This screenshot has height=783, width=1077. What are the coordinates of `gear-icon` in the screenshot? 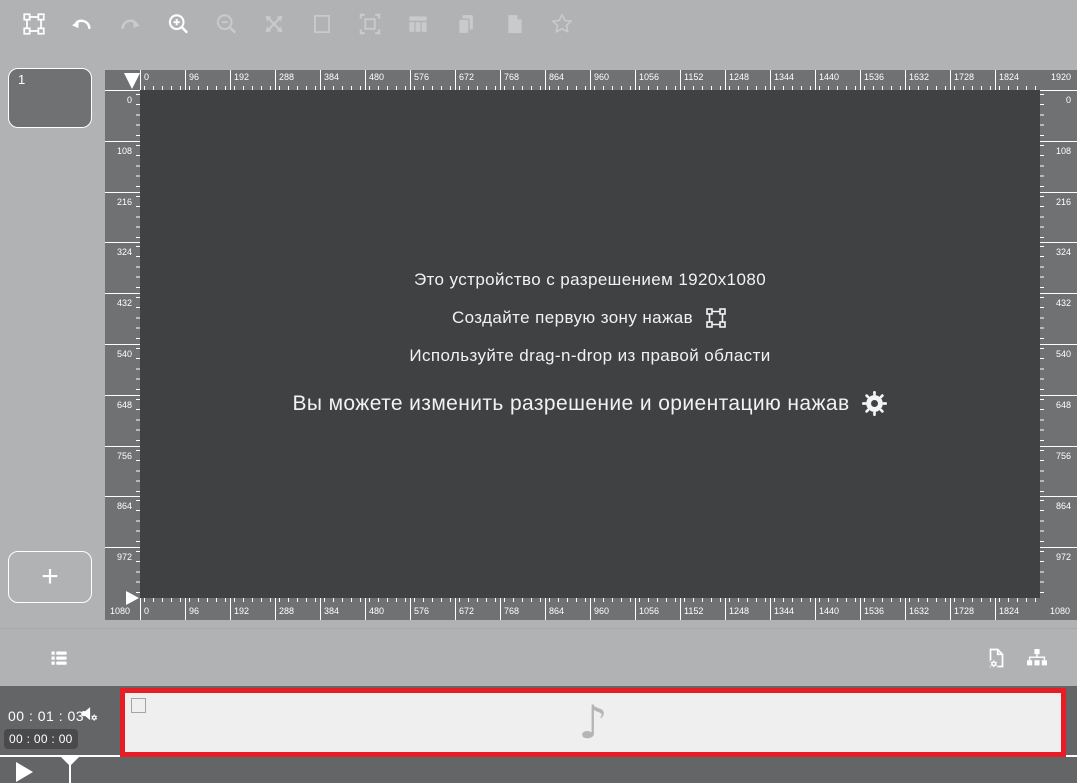 It's located at (874, 403).